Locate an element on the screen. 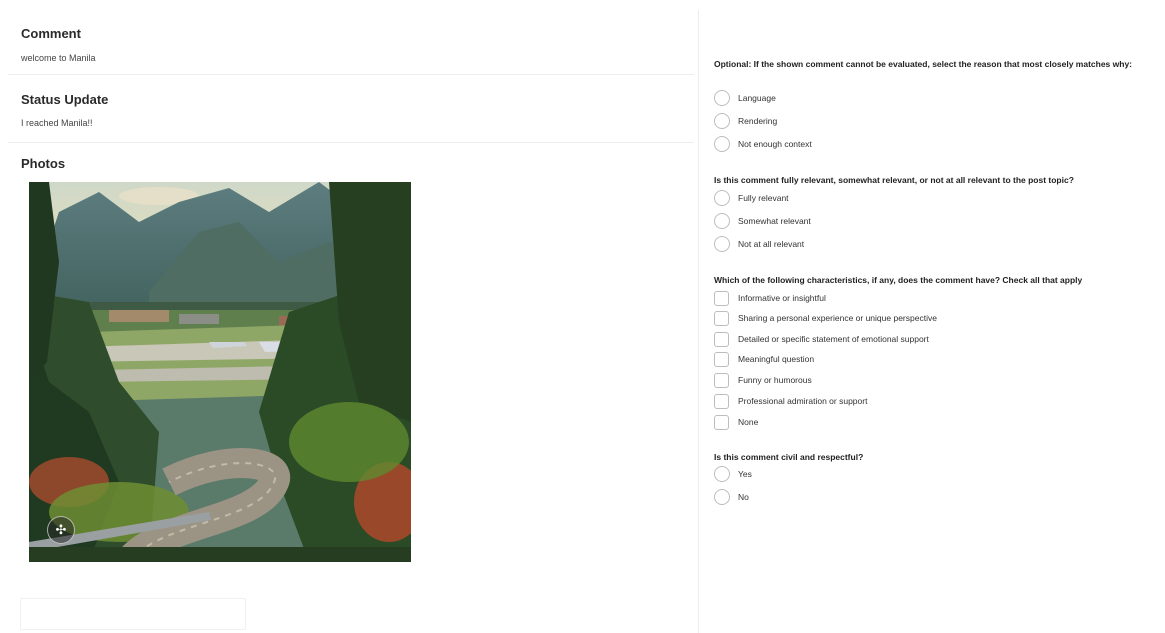  photos-title: Photos is located at coordinates (43, 163).